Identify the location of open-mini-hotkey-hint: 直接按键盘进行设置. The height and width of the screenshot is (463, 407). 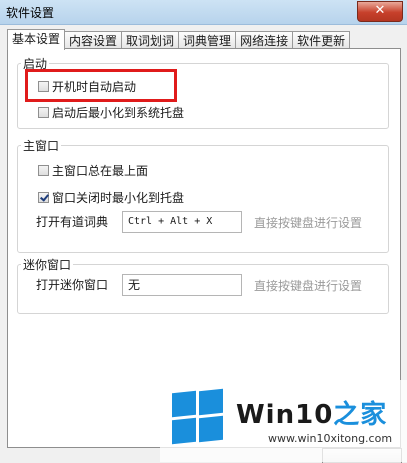
(308, 286).